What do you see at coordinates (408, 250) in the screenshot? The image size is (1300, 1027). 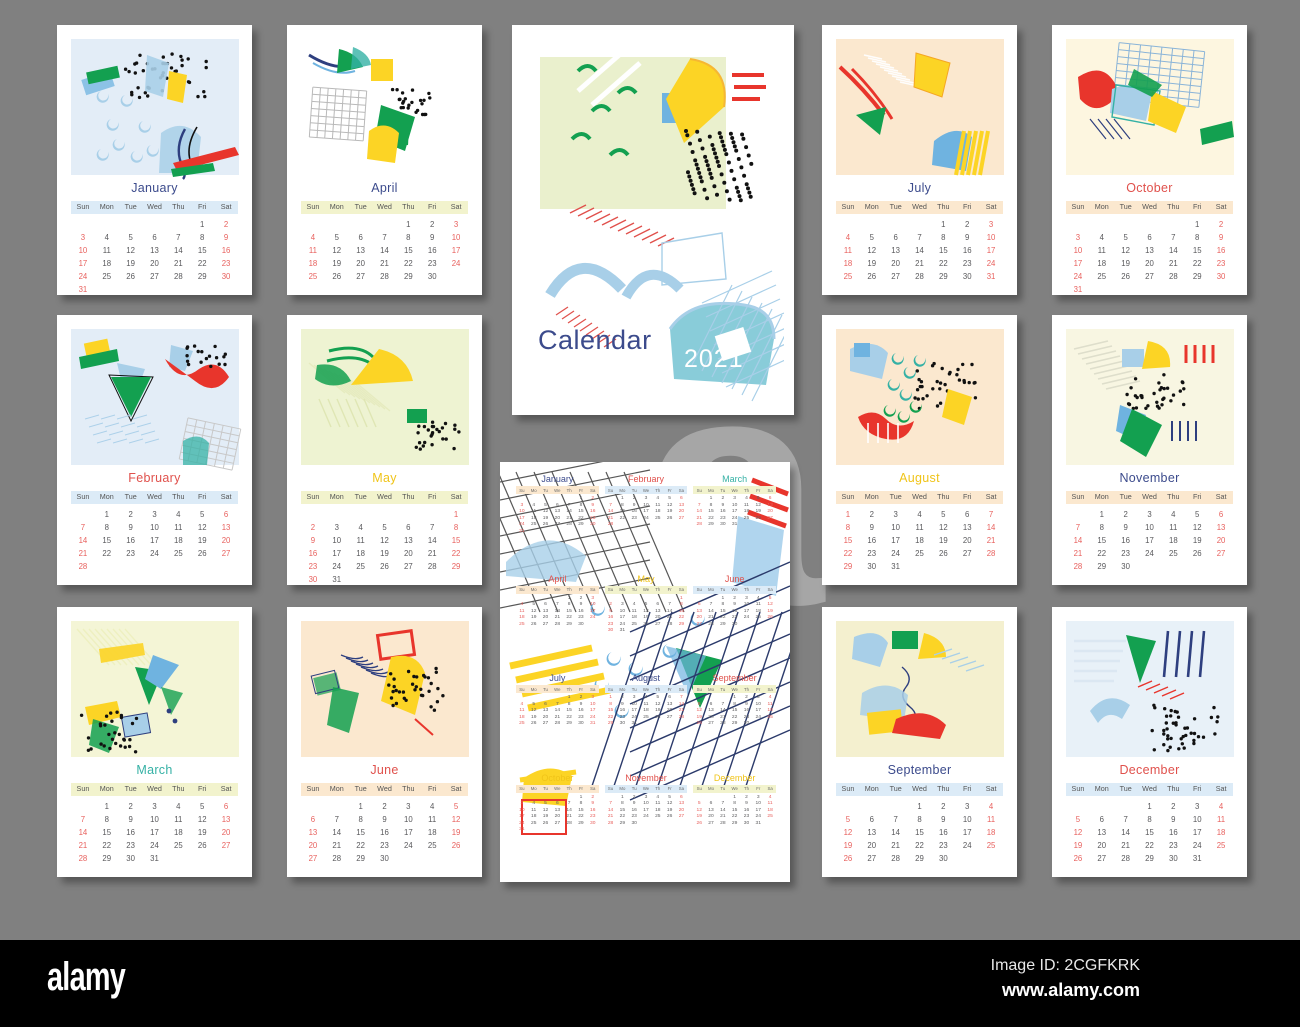 I see `day-cell: 15` at bounding box center [408, 250].